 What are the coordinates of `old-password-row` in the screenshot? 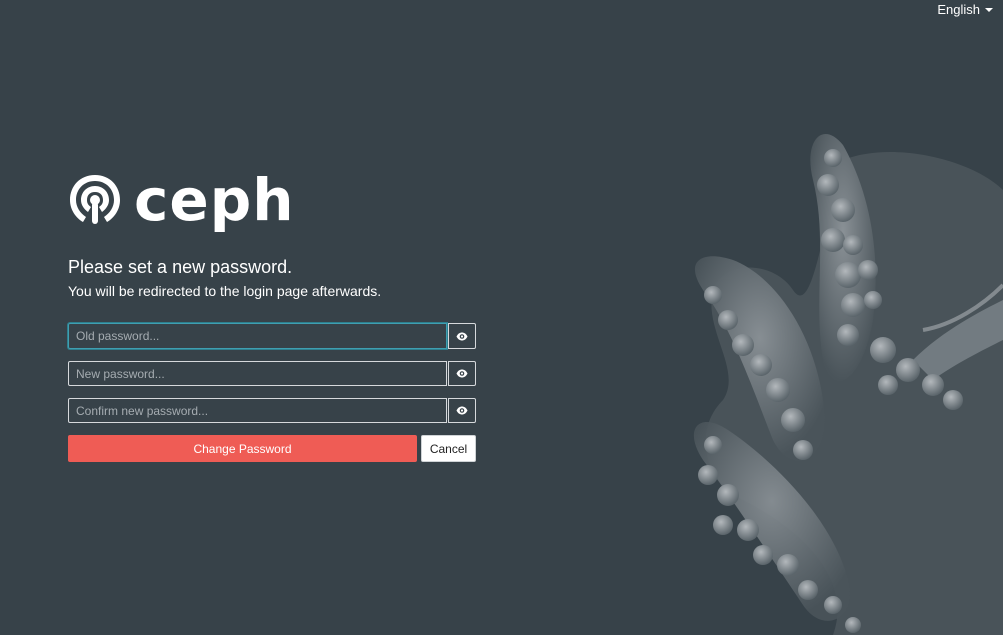 It's located at (272, 336).